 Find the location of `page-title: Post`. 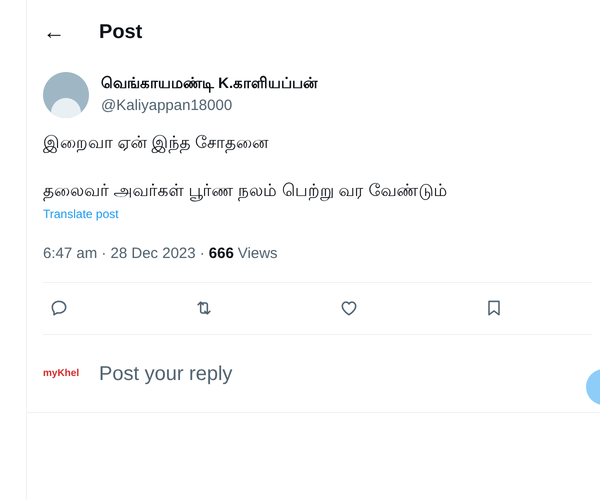

page-title: Post is located at coordinates (120, 32).